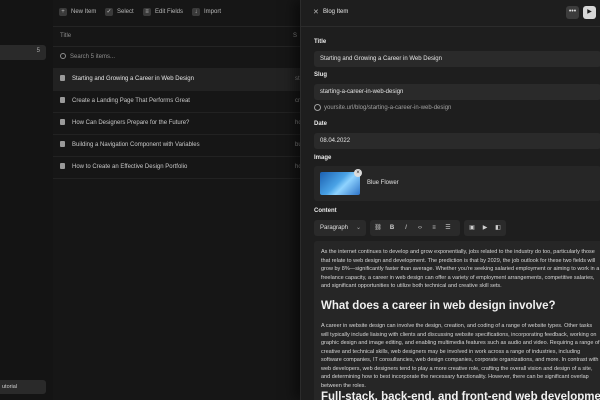 This screenshot has width=600, height=400. I want to click on more-options-button: •••, so click(572, 12).